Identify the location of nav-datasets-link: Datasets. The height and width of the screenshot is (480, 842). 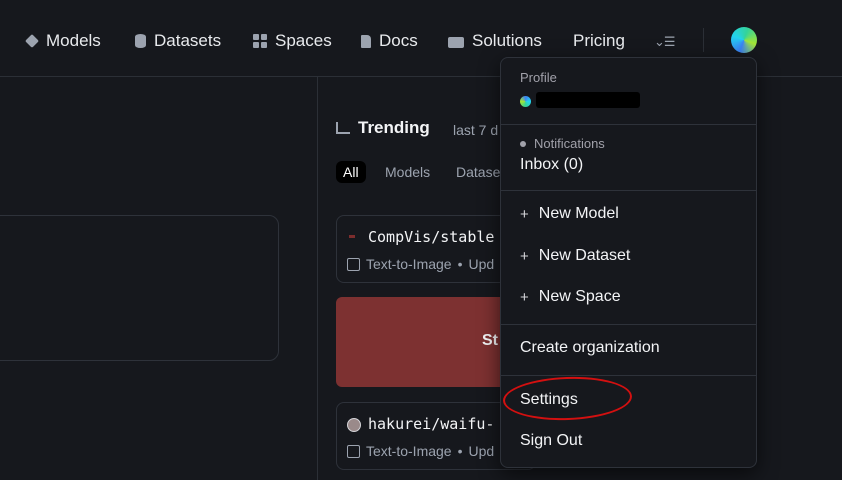
(178, 41).